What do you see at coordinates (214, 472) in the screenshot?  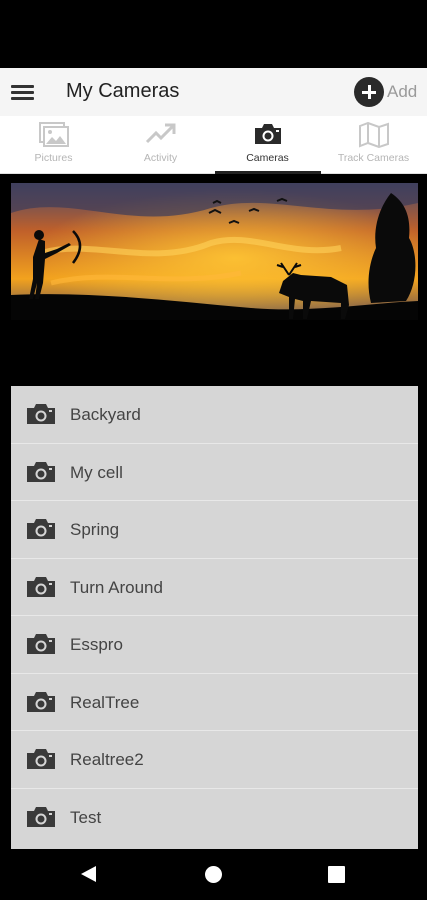 I see `camera-list-item: My cell` at bounding box center [214, 472].